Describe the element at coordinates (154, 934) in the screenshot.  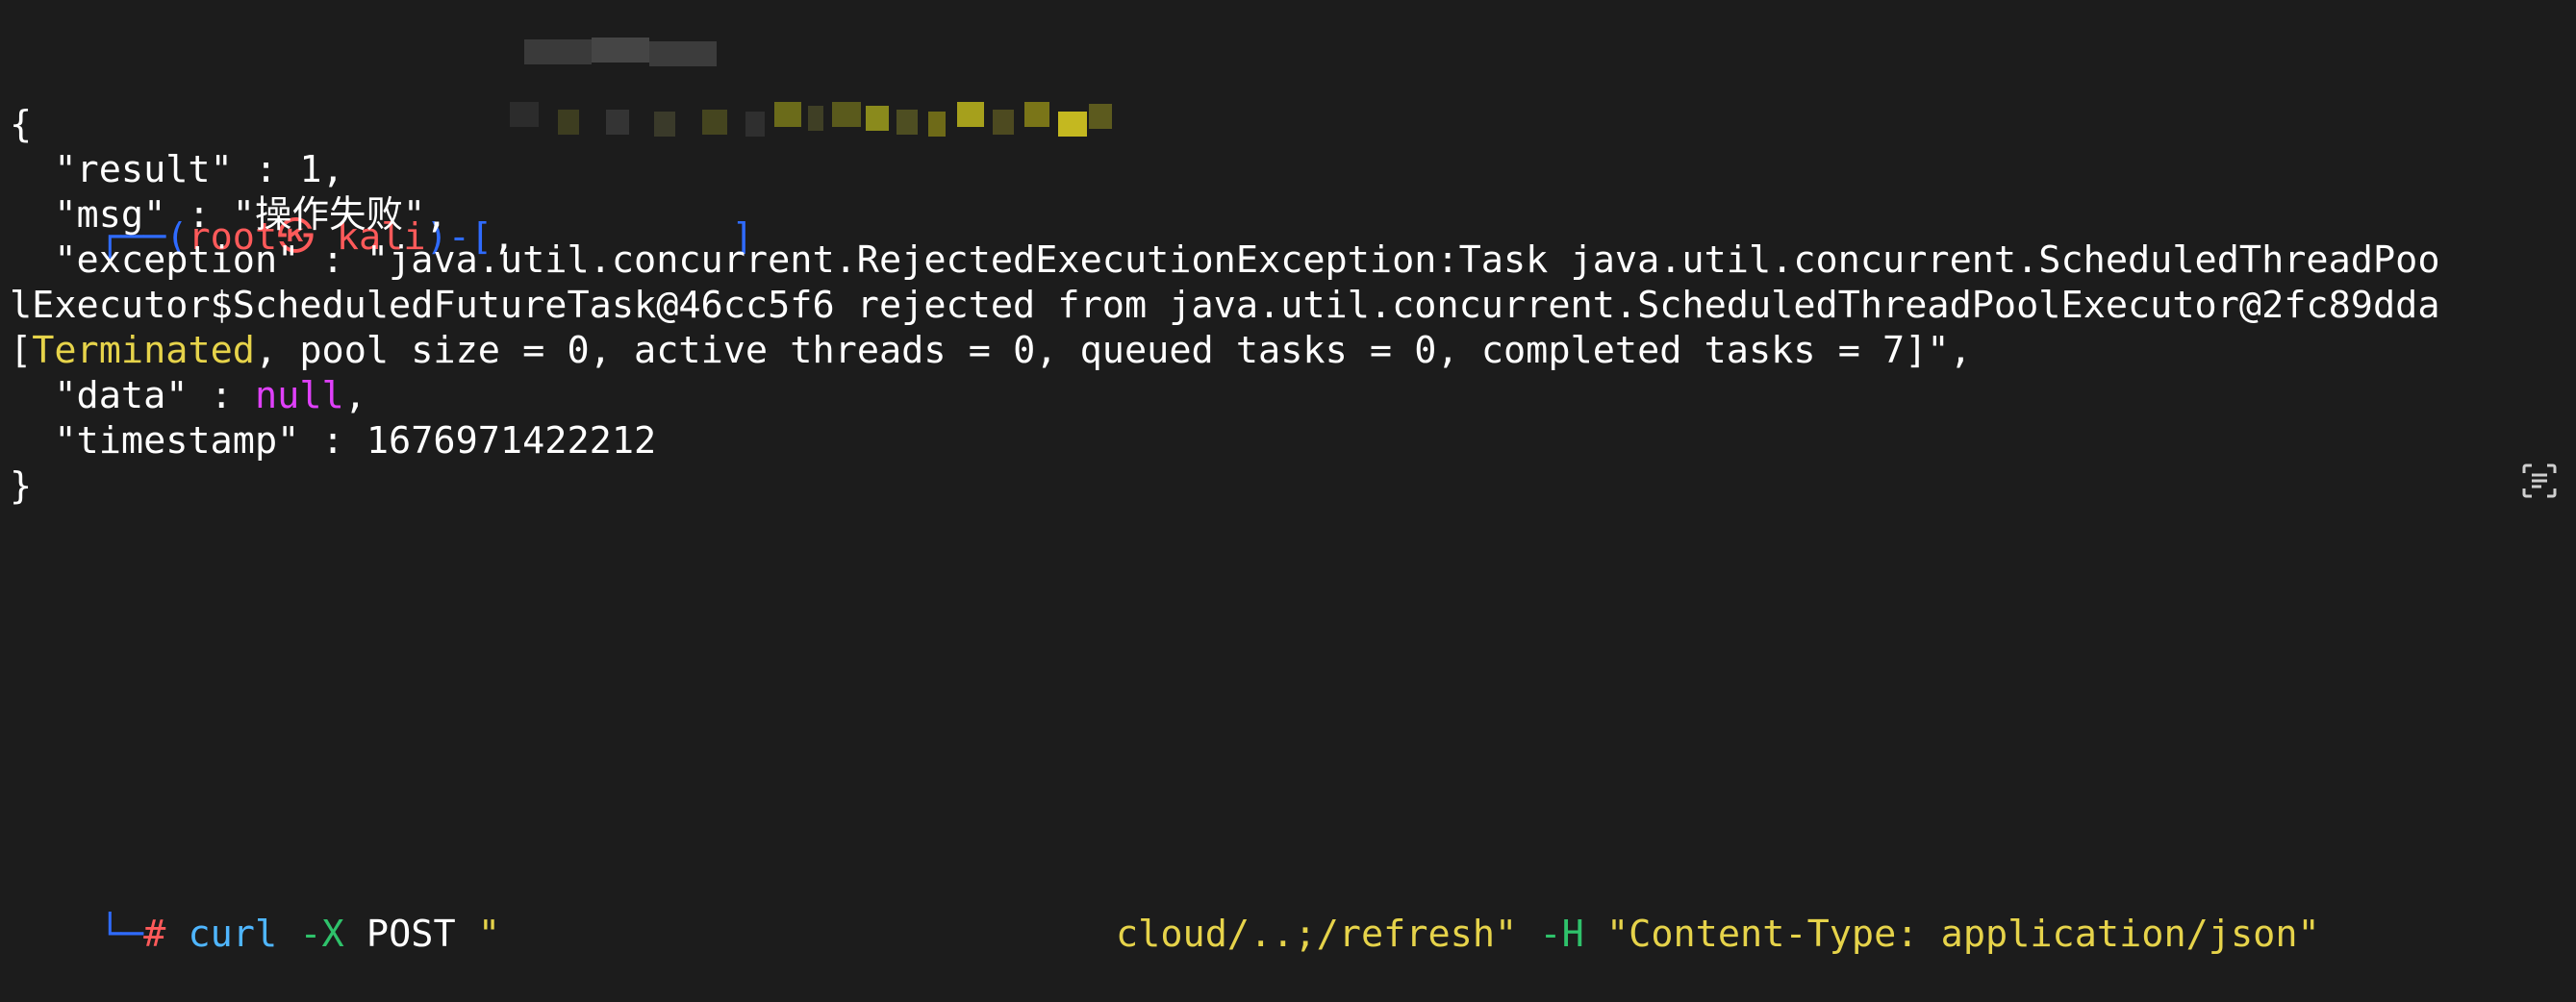
I see `prompt-hash: #` at that location.